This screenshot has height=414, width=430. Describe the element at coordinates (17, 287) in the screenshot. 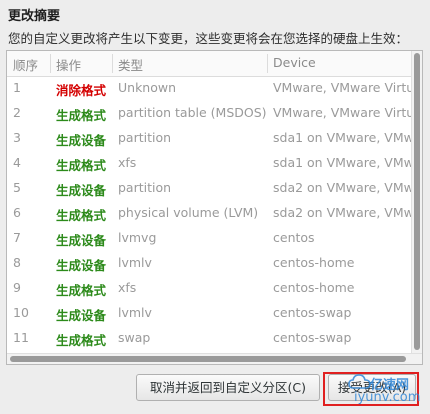

I see `row-order: 9` at that location.